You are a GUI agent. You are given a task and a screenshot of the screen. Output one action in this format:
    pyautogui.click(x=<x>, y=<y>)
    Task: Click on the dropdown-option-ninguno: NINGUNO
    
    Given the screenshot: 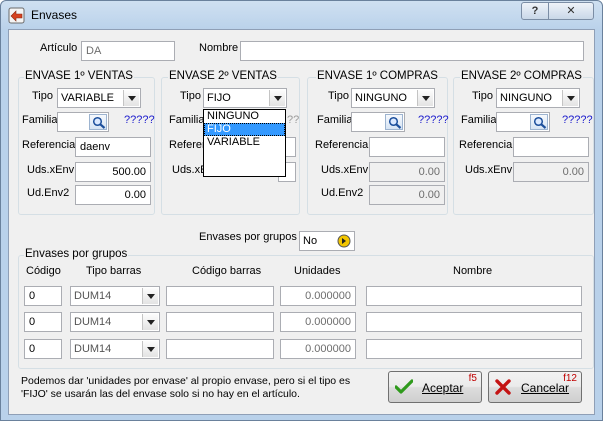 What is the action you would take?
    pyautogui.click(x=244, y=116)
    